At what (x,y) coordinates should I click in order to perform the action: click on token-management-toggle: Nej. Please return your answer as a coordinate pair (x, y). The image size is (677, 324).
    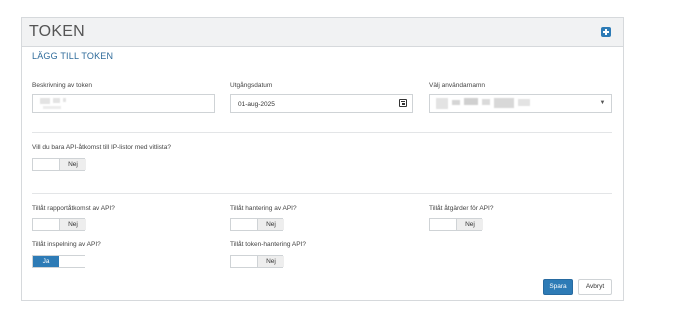
    Looking at the image, I should click on (257, 261).